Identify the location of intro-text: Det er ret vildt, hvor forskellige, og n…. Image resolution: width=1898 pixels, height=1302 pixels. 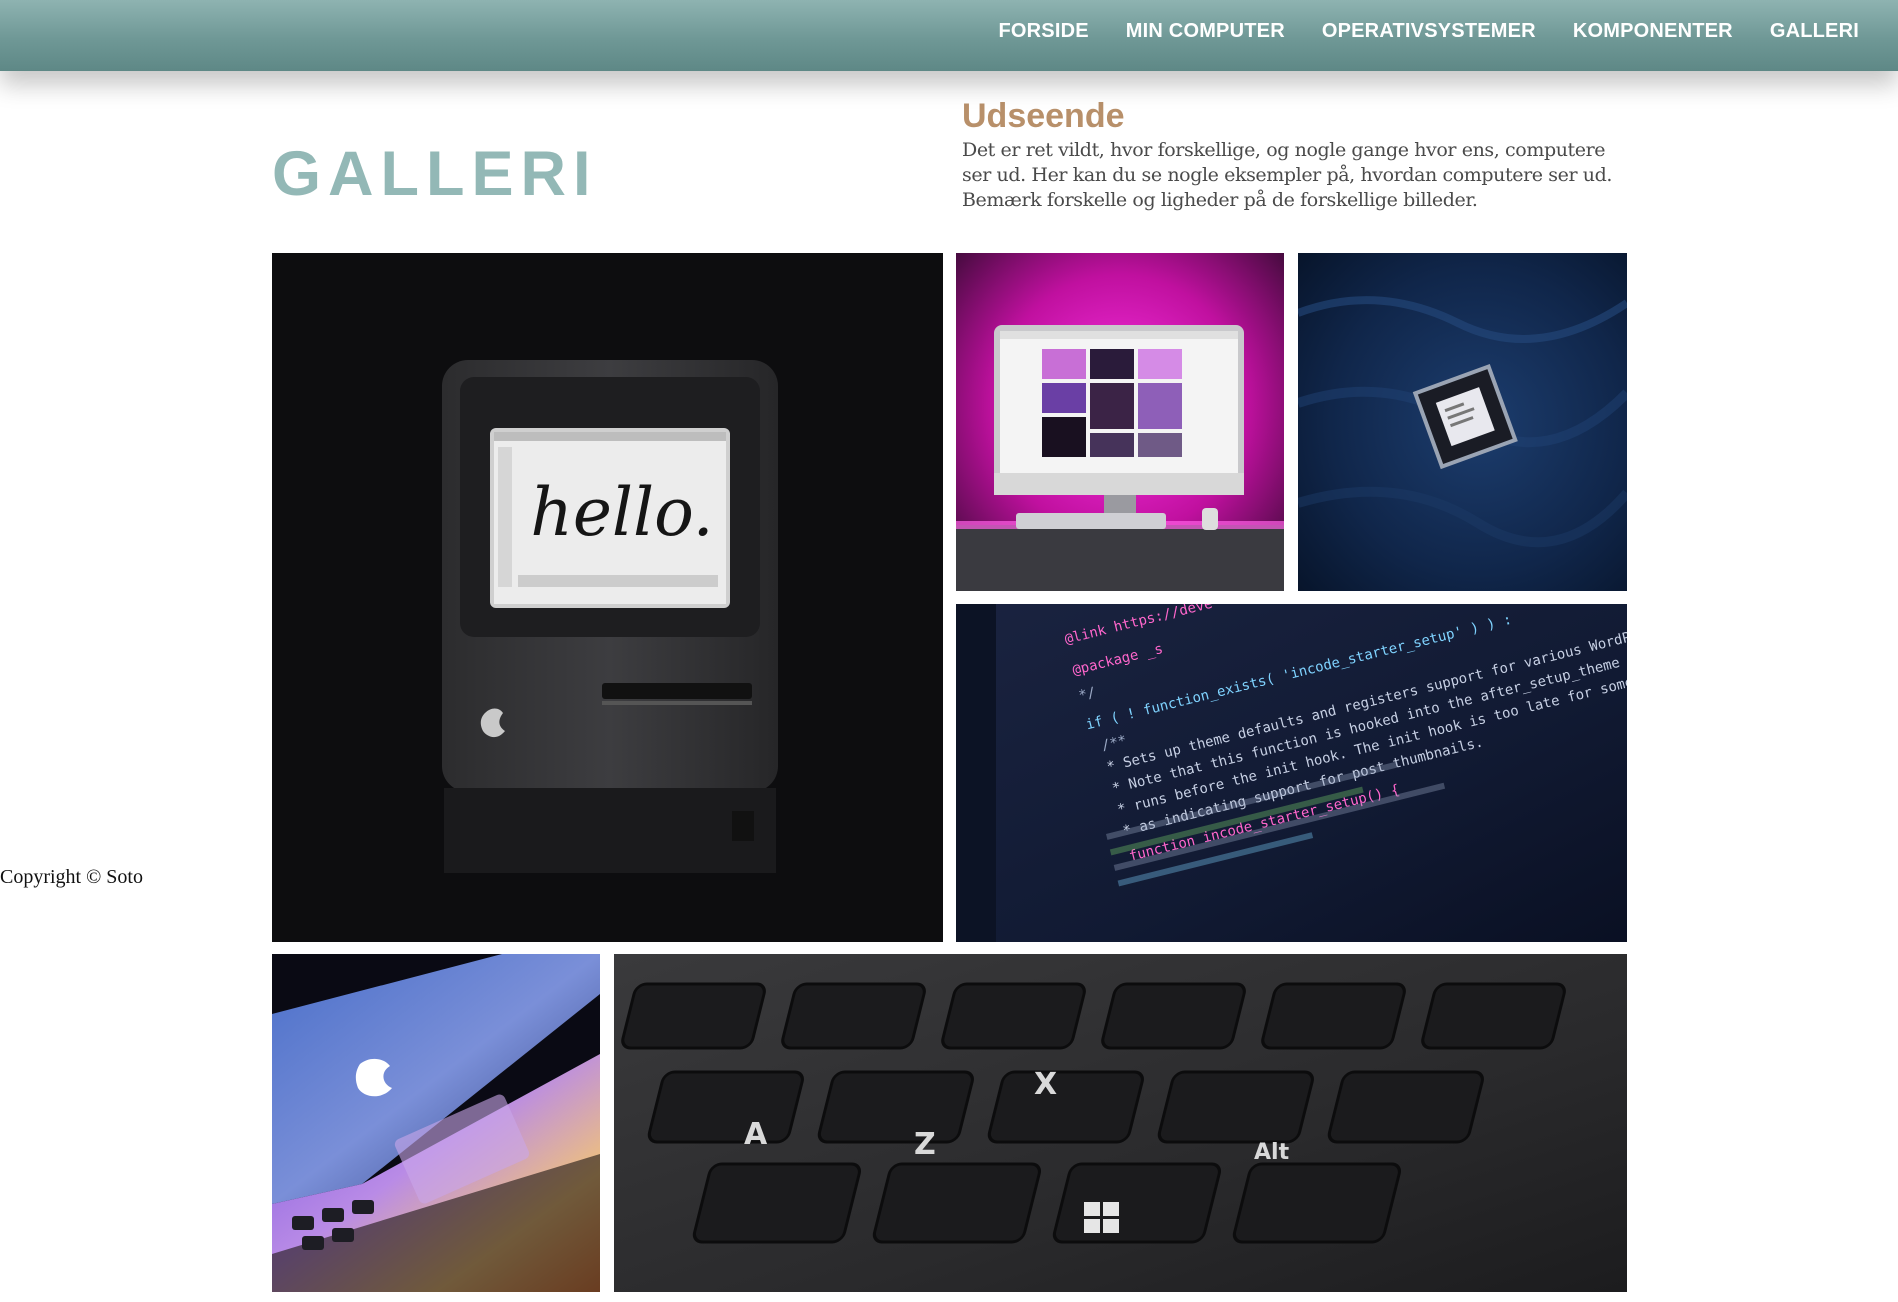
(1287, 175).